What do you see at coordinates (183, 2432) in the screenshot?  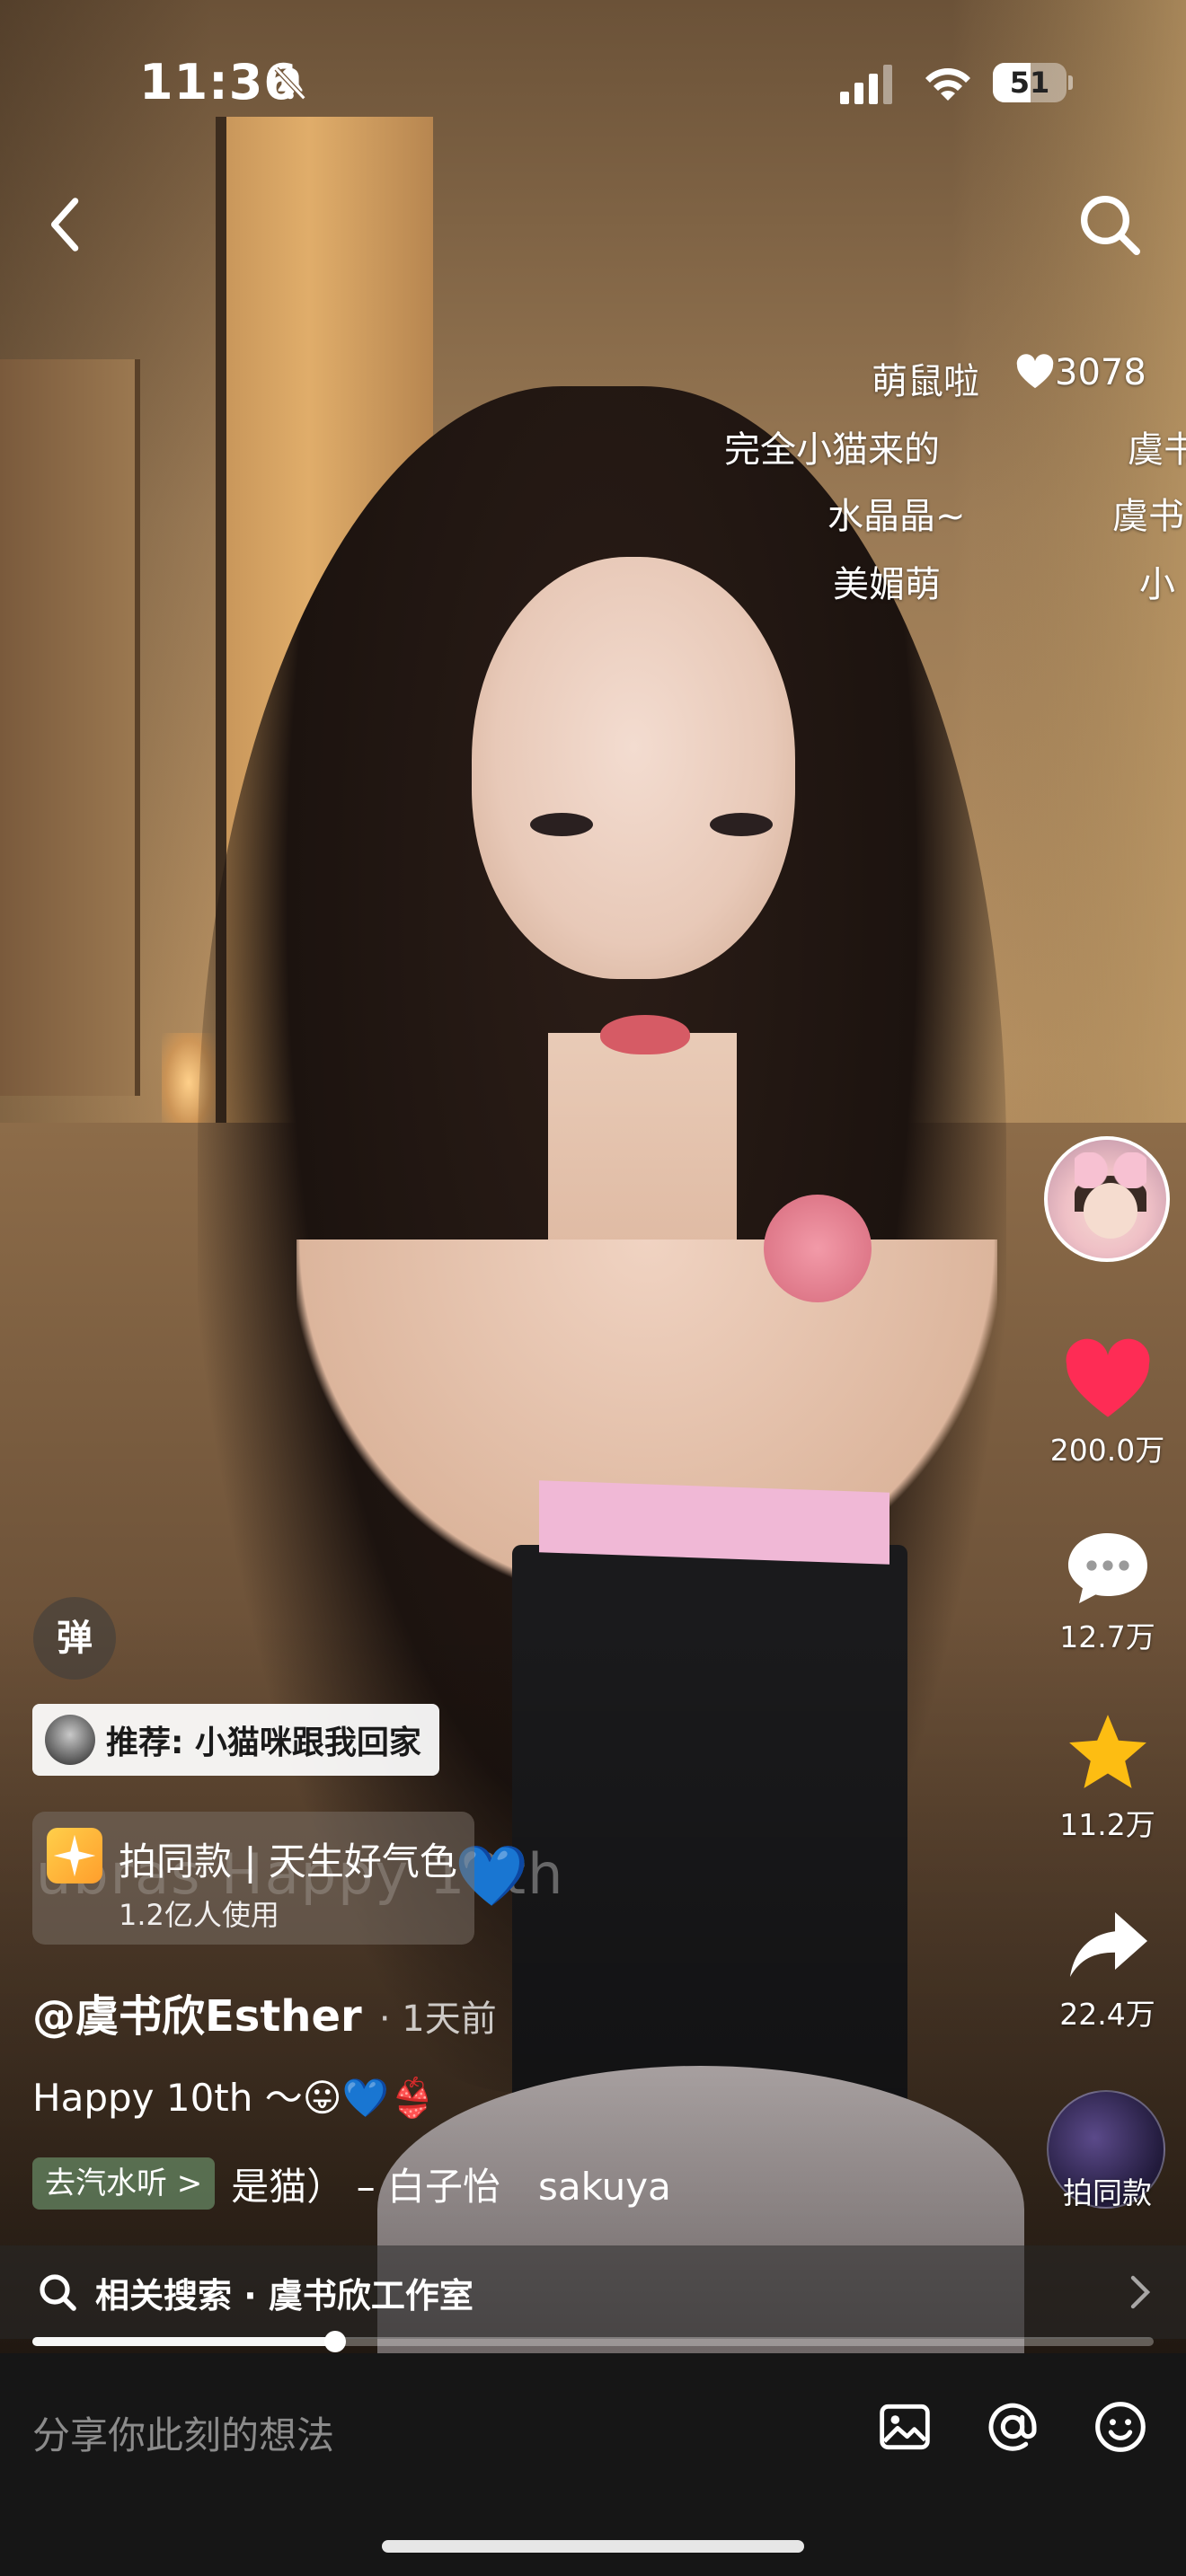 I see `comment-input: 分享你此刻的想法` at bounding box center [183, 2432].